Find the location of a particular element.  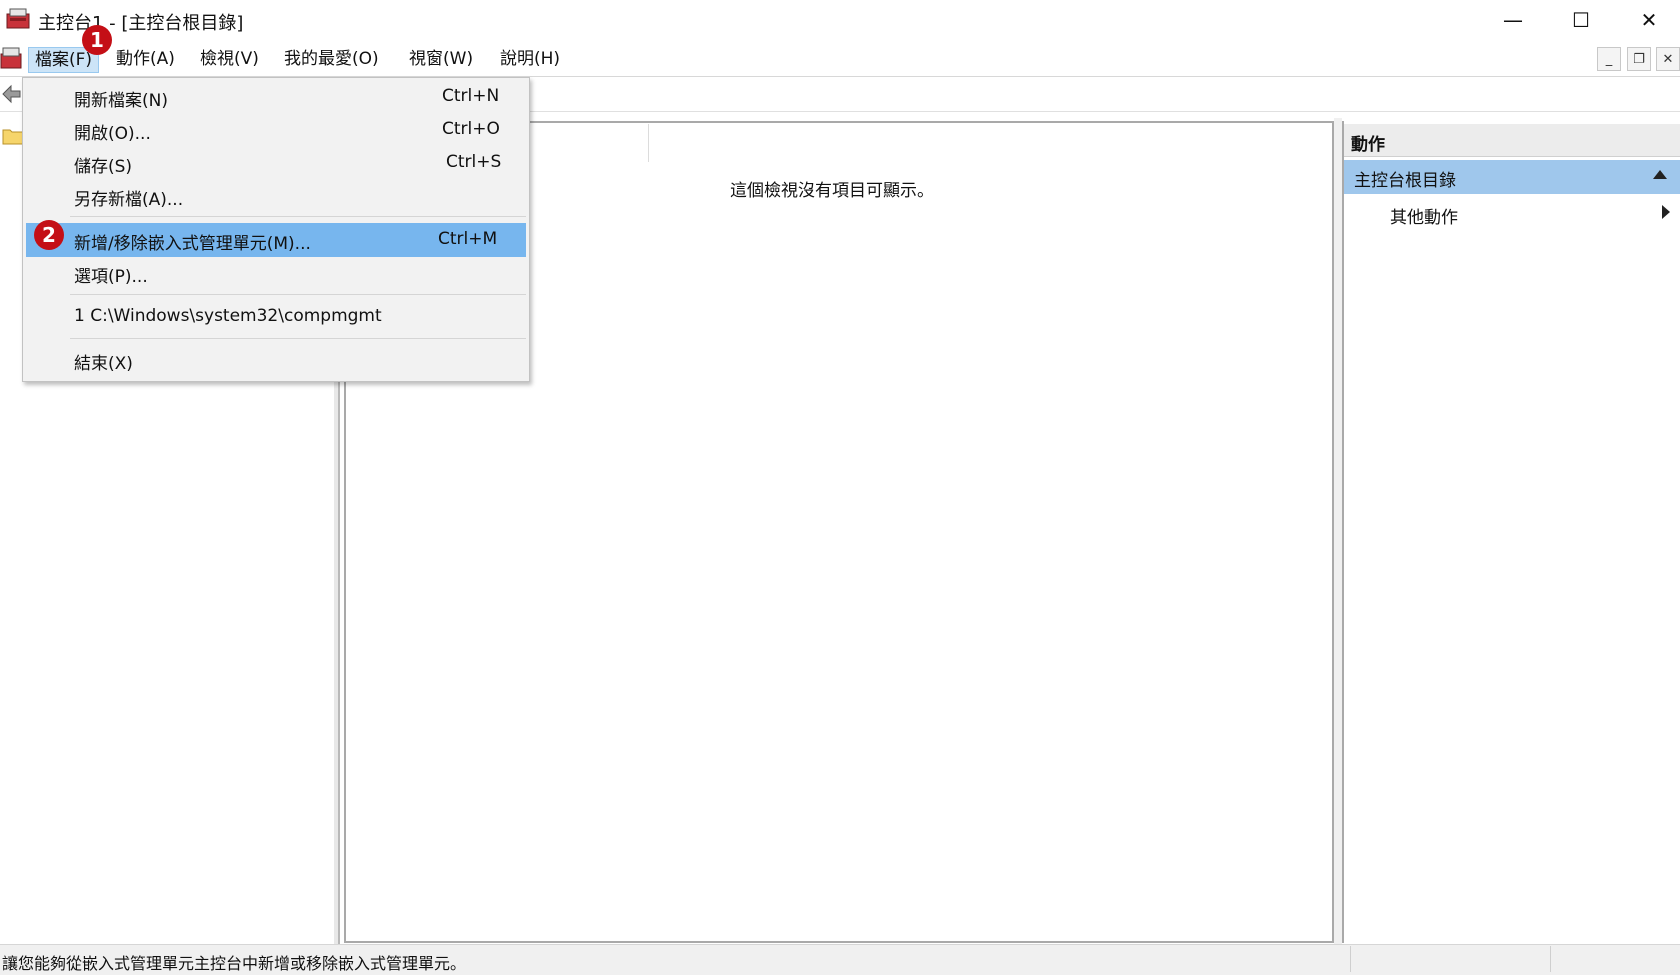

file-menu-new: 開新檔案(N) is located at coordinates (121, 98).